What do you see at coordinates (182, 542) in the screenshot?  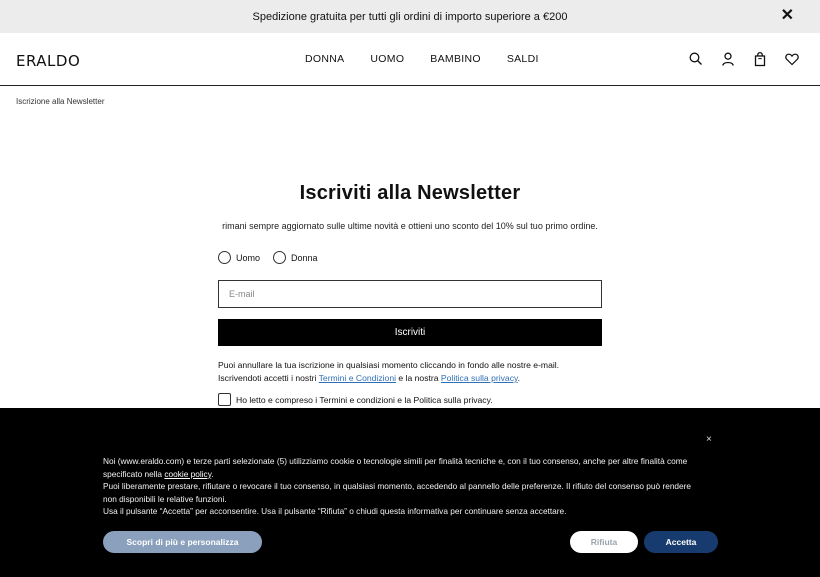 I see `customize-button: Scopri di più e personalizza` at bounding box center [182, 542].